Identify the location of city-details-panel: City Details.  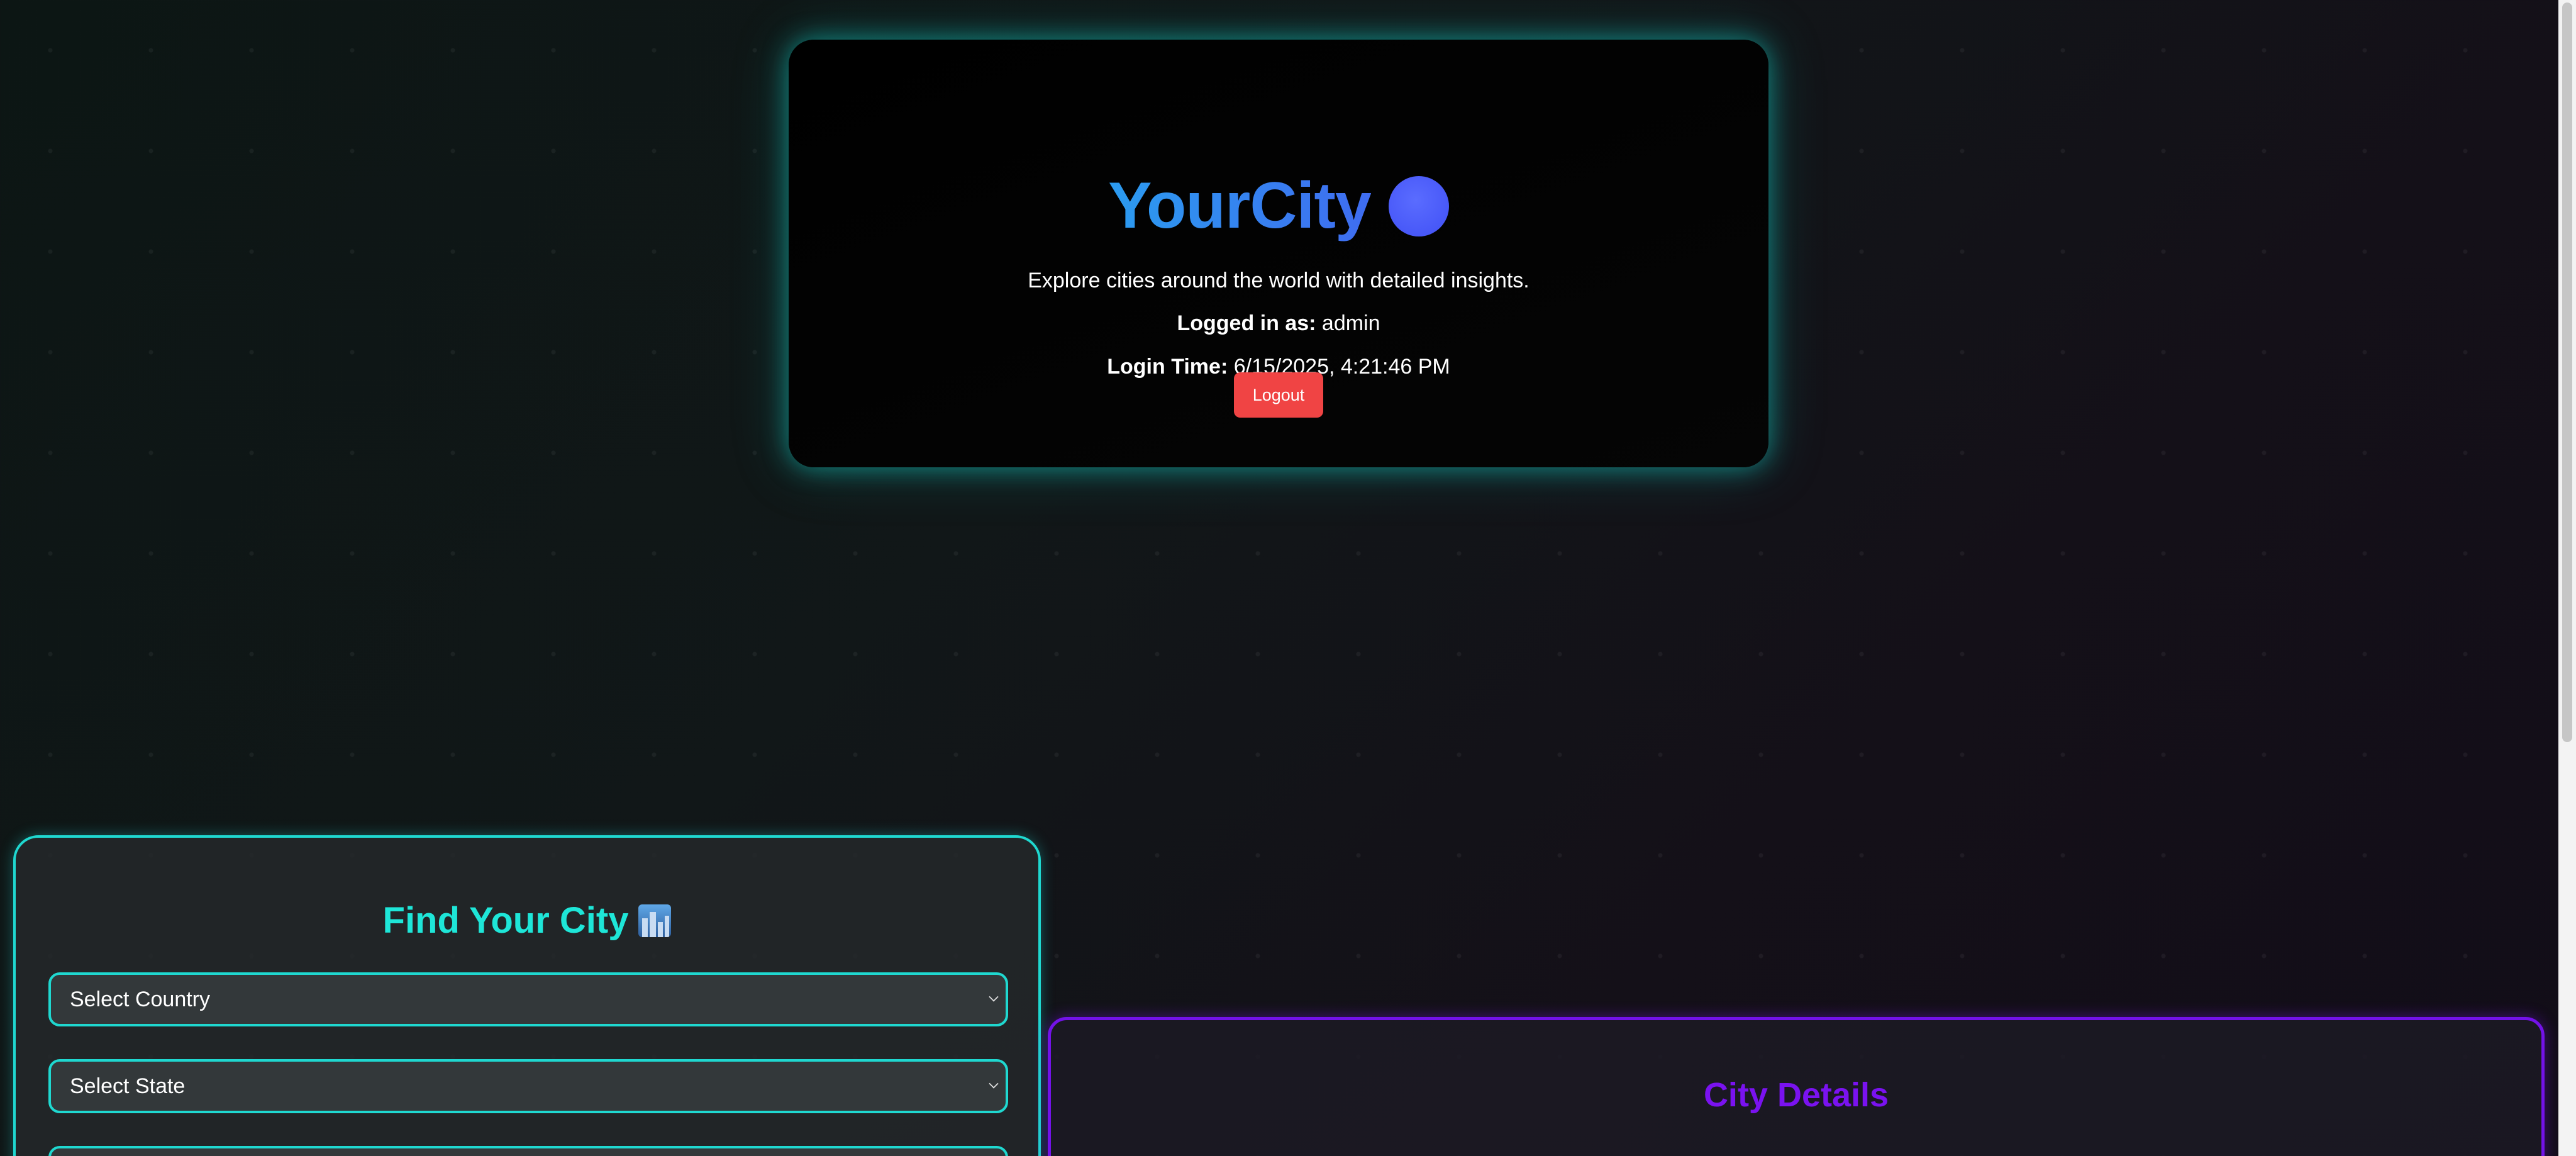
(1796, 1086).